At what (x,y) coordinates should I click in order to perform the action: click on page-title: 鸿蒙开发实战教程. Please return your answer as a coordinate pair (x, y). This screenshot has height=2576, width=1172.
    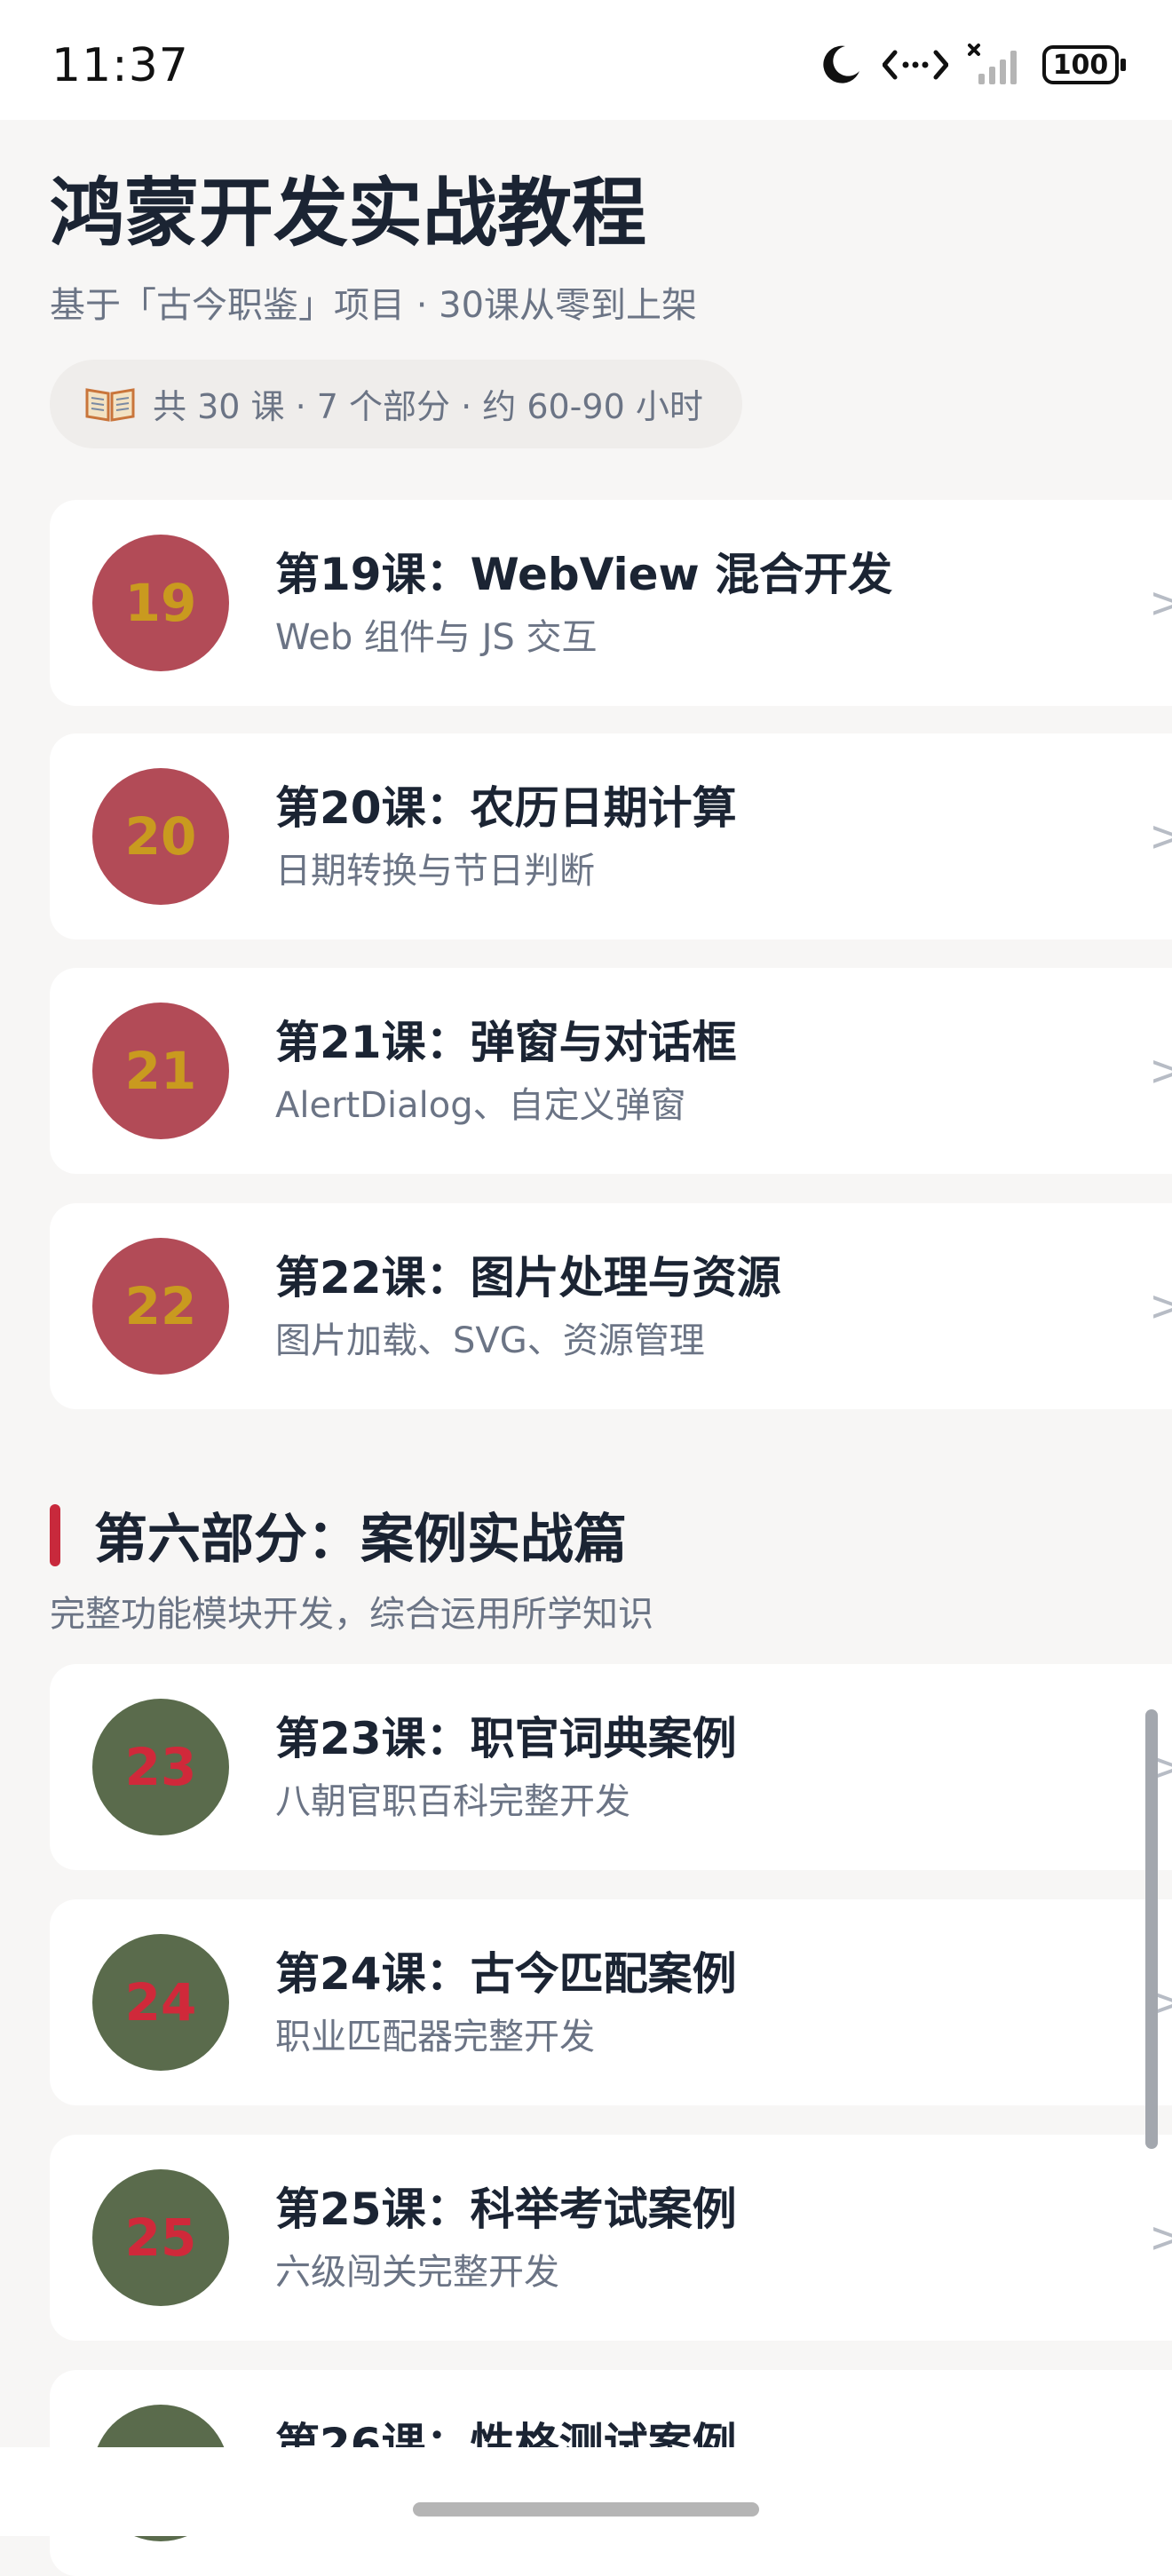
    Looking at the image, I should click on (349, 214).